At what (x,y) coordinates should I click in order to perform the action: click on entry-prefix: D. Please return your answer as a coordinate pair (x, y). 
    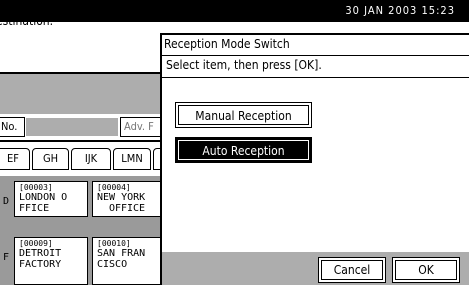
    Looking at the image, I should click on (6, 201).